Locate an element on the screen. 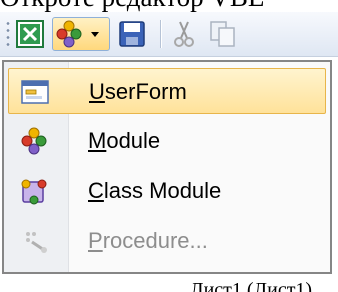 This screenshot has height=292, width=338. menu-item-class-module: Class Module is located at coordinates (167, 191).